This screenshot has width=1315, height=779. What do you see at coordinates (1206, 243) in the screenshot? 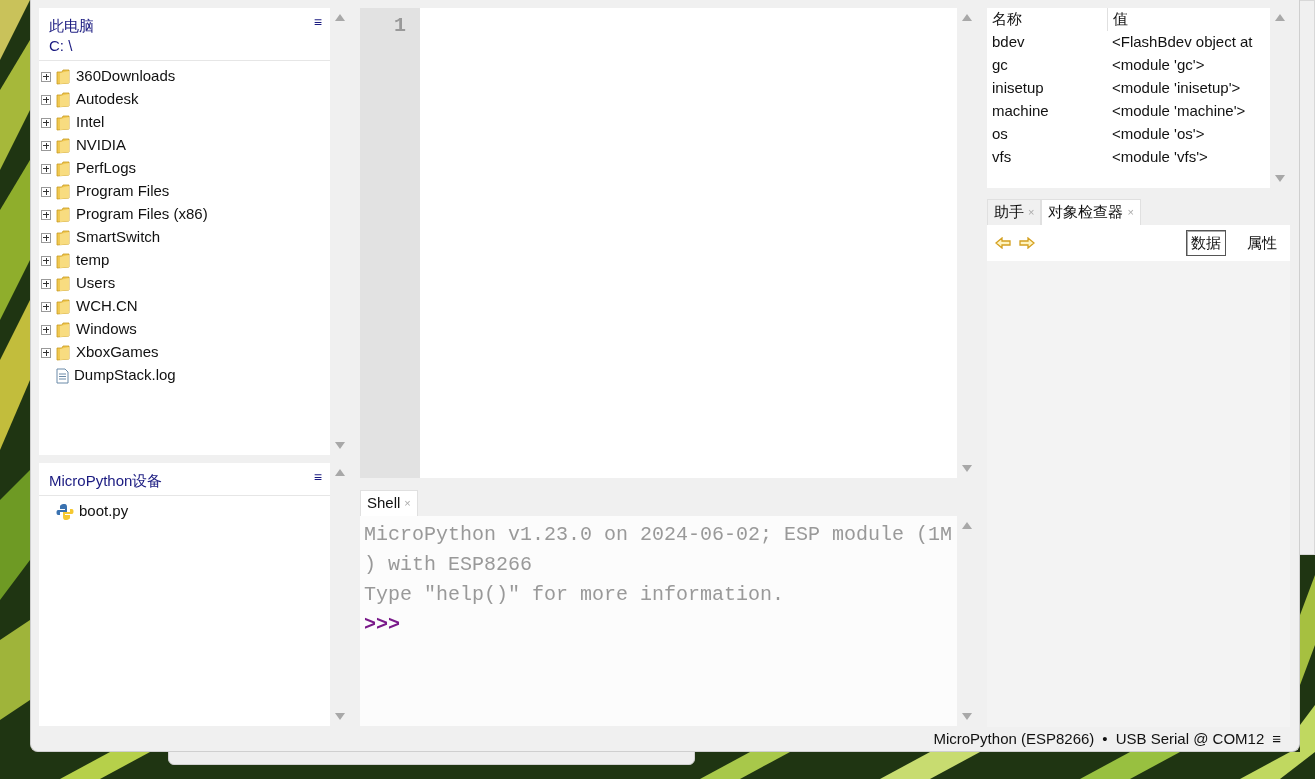
I see `view-toggle: 数据` at bounding box center [1206, 243].